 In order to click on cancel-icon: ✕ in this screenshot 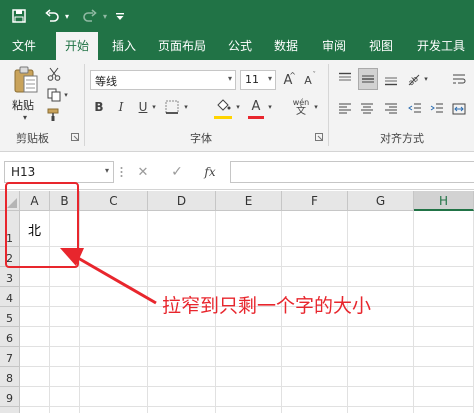, I will do `click(143, 172)`.